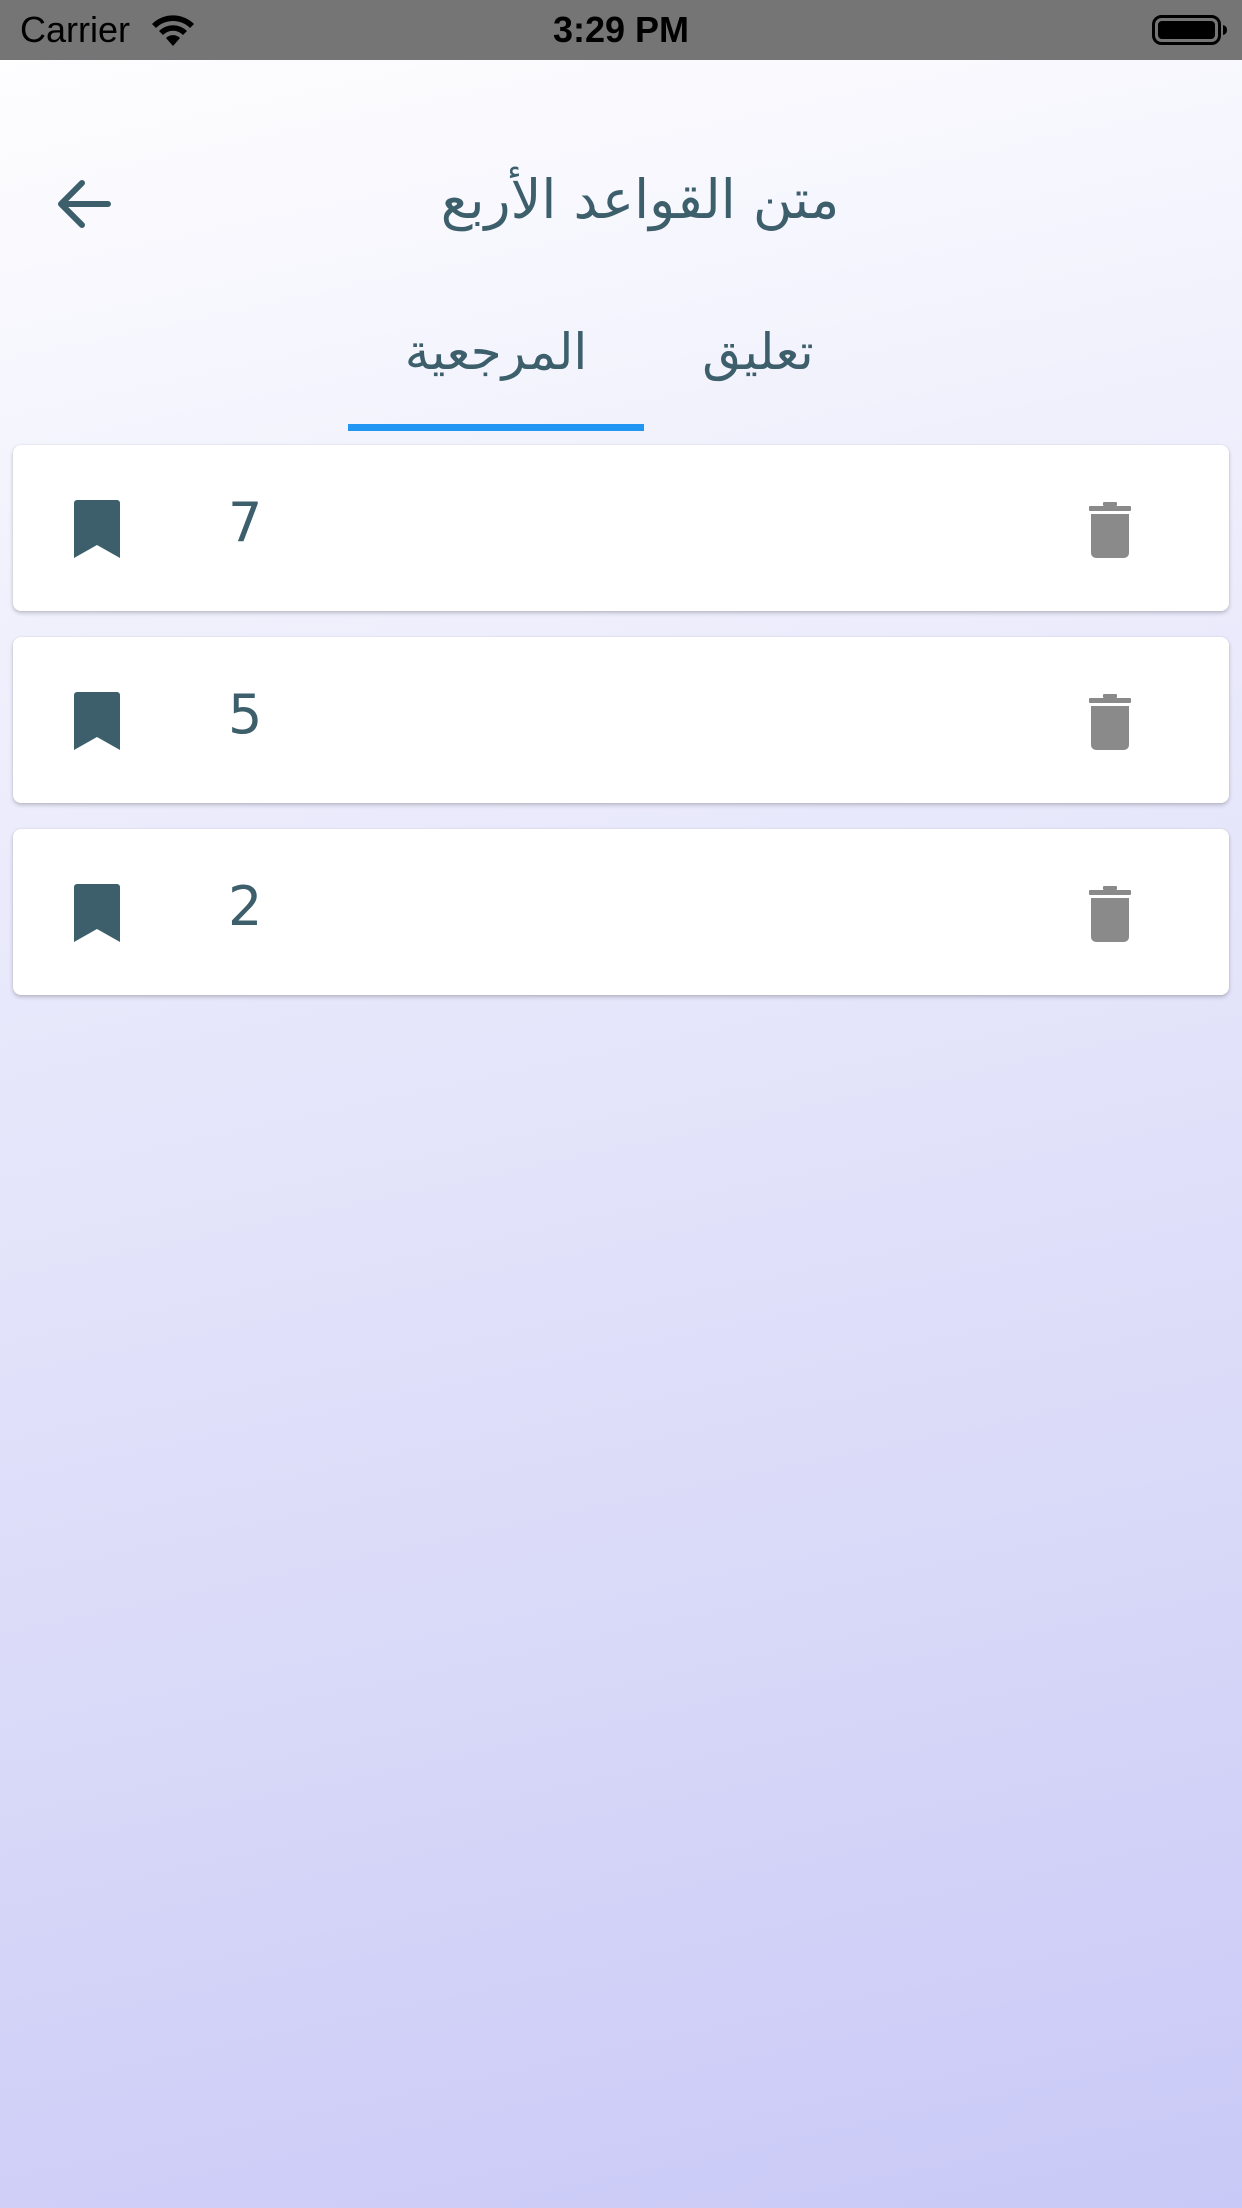  I want to click on bookmark-card: 5, so click(621, 720).